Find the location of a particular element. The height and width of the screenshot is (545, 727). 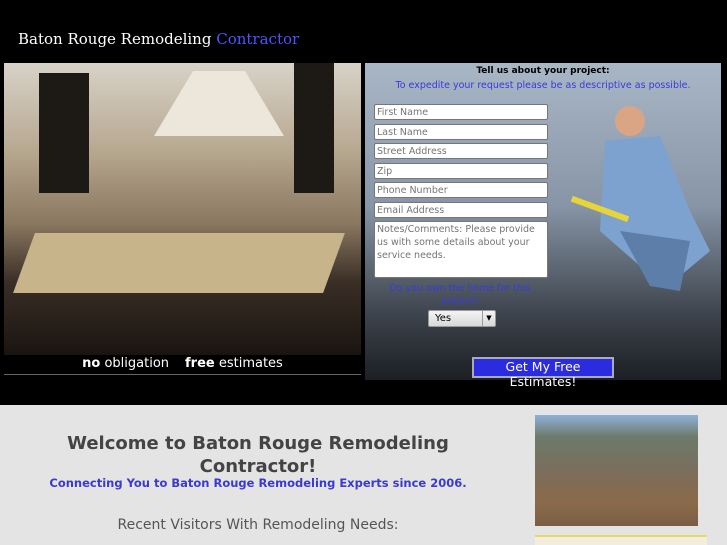

form-heading: Tell us about your project: is located at coordinates (543, 71).